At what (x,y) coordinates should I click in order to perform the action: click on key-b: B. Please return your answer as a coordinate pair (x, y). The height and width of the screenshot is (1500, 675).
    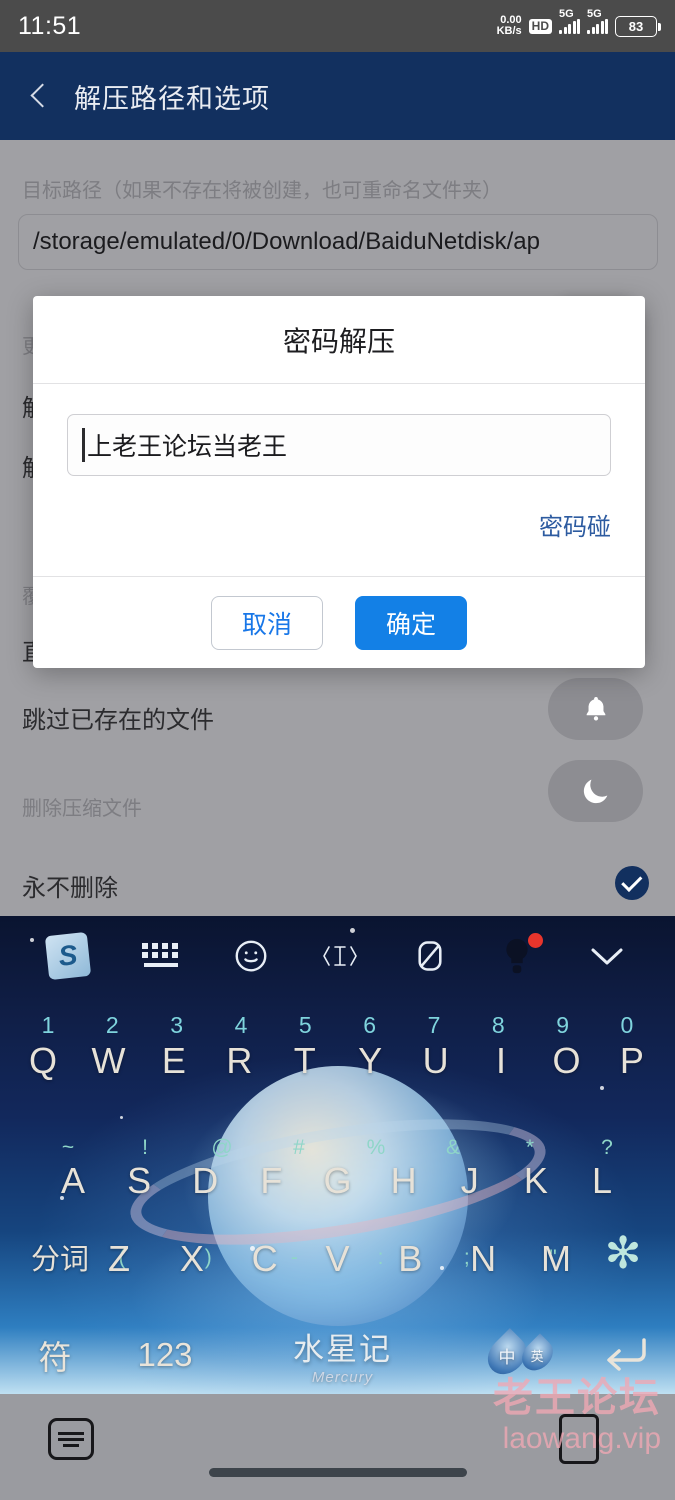
    Looking at the image, I should click on (410, 1259).